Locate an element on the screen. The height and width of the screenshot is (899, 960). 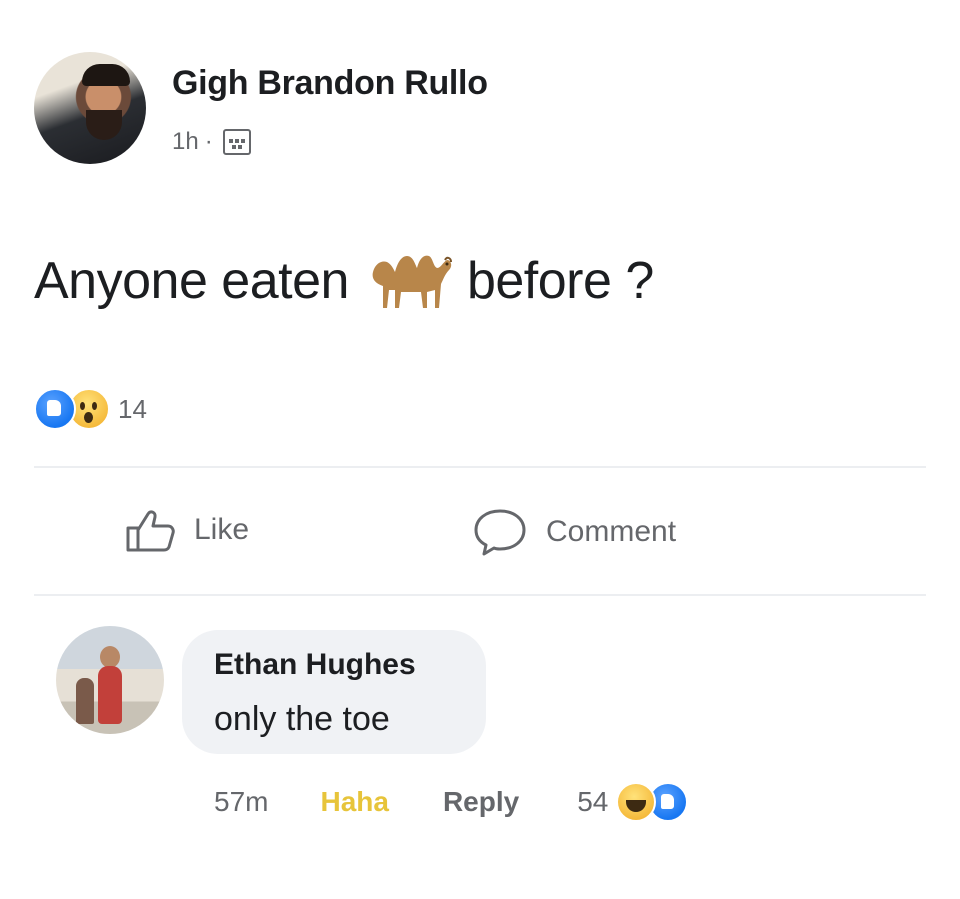
comment-bubble-icon is located at coordinates (500, 532).